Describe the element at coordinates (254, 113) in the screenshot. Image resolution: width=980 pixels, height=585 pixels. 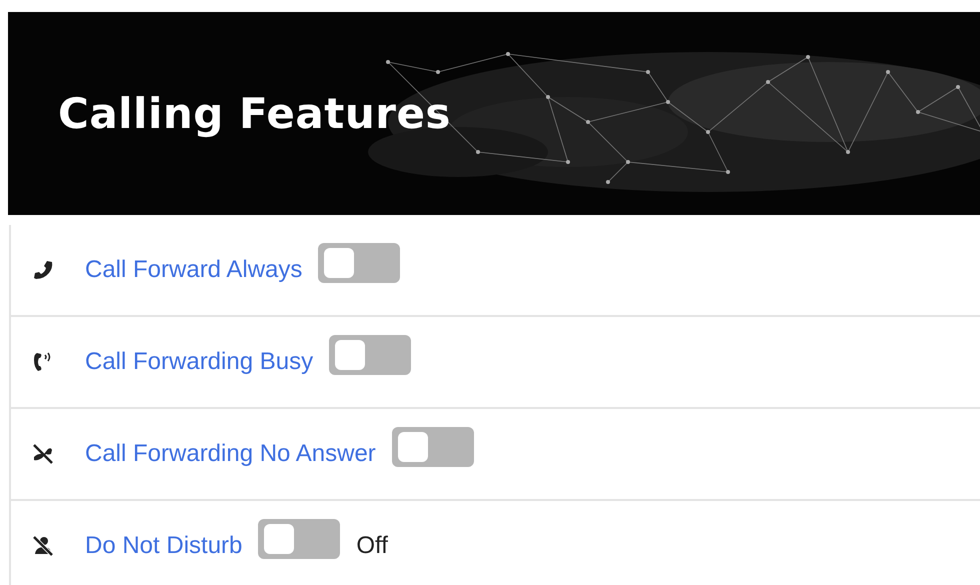
I see `page-title: Calling Features` at that location.